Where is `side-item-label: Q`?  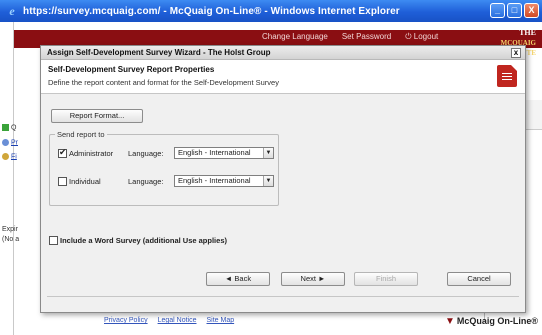
side-item-label: Q is located at coordinates (14, 128).